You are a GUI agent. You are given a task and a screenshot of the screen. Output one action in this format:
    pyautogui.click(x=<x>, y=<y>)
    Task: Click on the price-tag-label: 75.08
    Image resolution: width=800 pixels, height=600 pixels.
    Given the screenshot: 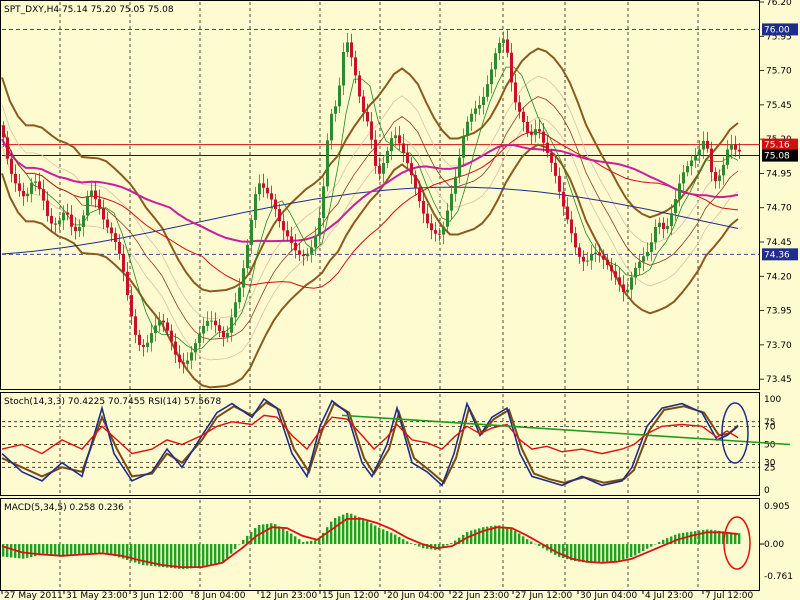 What is the action you would take?
    pyautogui.click(x=777, y=157)
    